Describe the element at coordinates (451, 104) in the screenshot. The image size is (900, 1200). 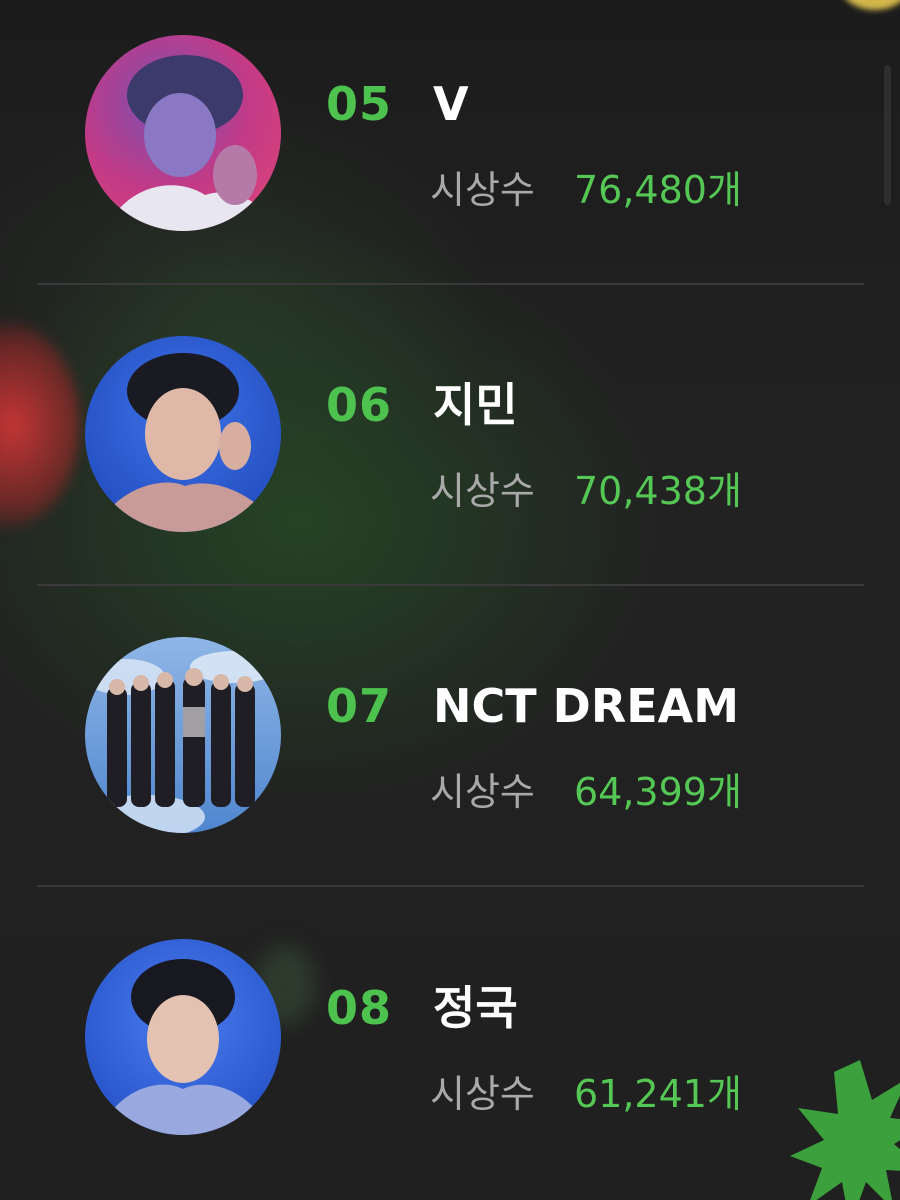
I see `artist-name: V` at that location.